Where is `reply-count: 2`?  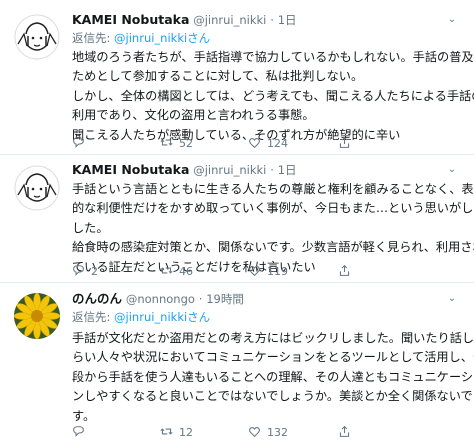 reply-count: 2 is located at coordinates (94, 271).